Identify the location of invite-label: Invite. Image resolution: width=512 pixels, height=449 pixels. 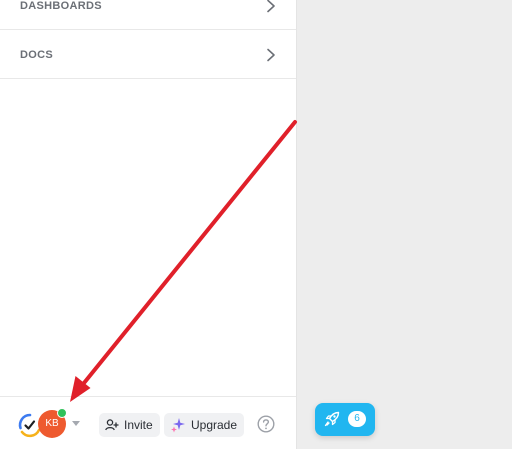
(138, 425).